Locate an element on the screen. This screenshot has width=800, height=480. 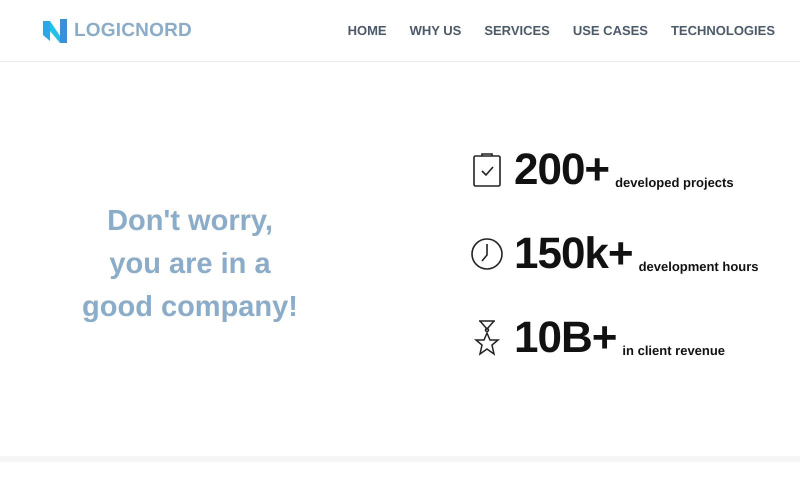
stat-value: 150k+ is located at coordinates (573, 254).